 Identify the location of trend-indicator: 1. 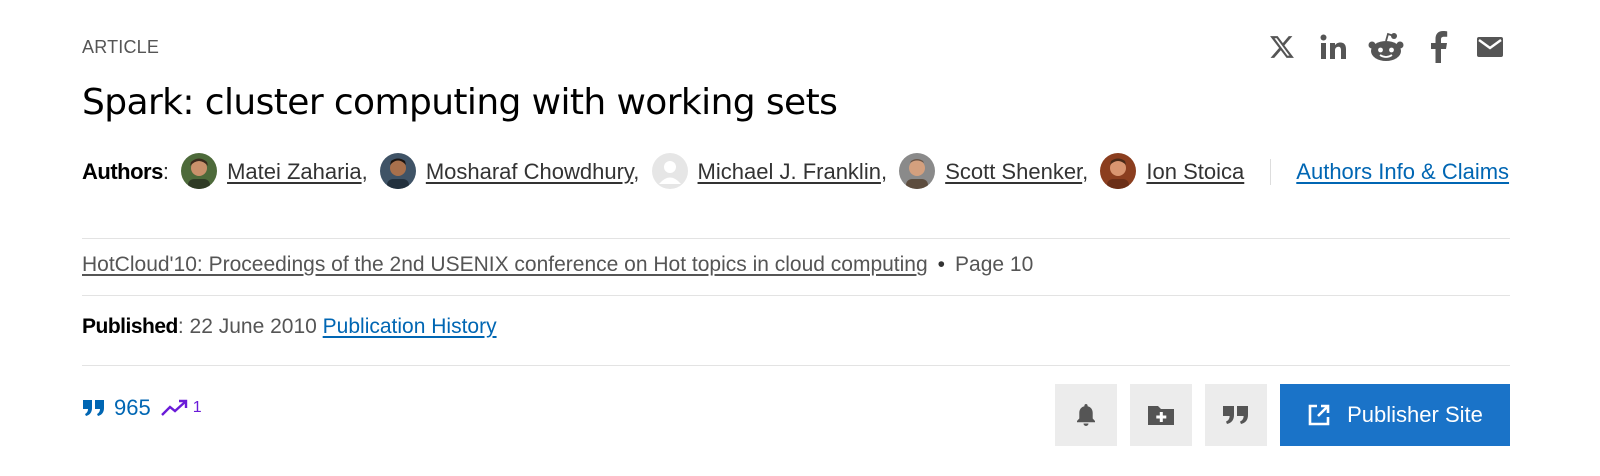
(181, 408).